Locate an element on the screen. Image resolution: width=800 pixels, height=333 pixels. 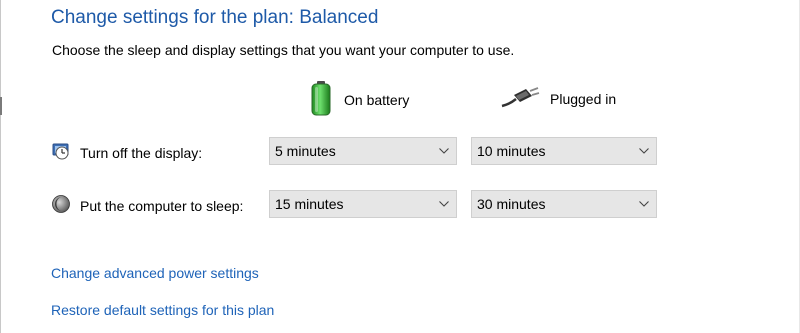
select-value: 30 minutes is located at coordinates (511, 204).